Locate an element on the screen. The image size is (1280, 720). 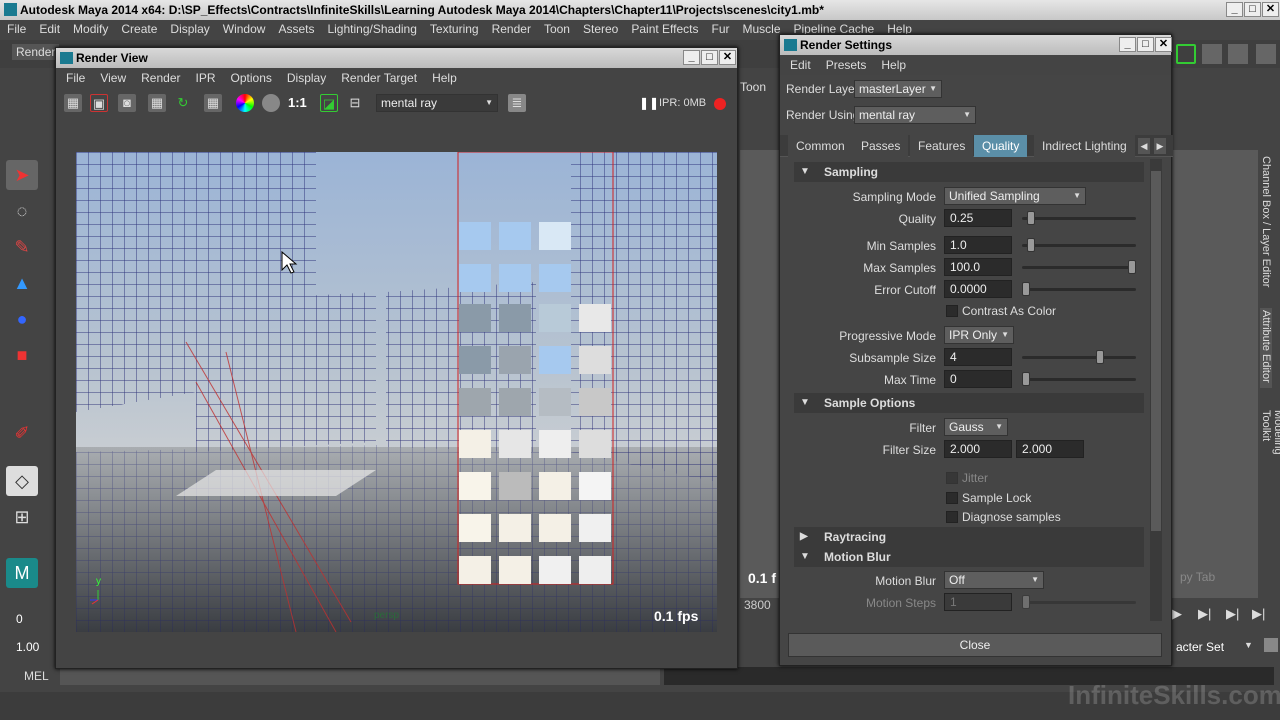
render-layer-dropdown: masterLayer is located at coordinates (898, 89).